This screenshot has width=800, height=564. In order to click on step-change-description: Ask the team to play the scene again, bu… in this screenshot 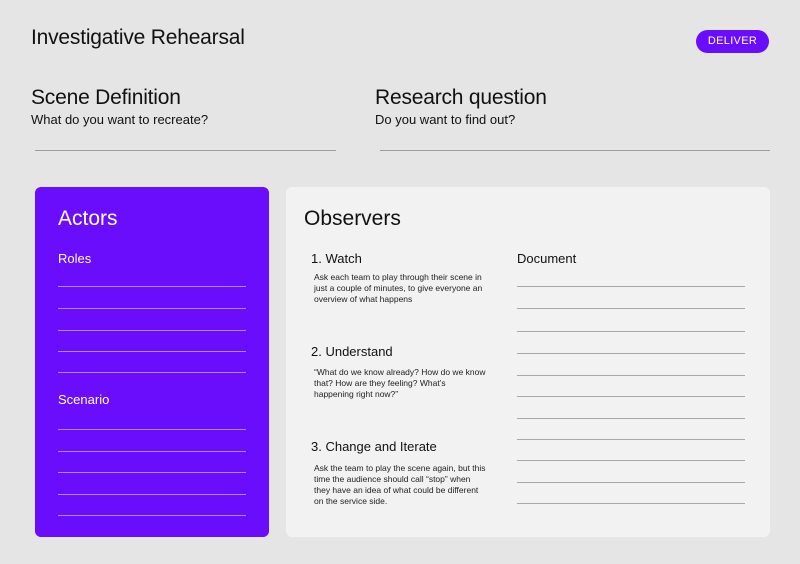, I will do `click(400, 484)`.